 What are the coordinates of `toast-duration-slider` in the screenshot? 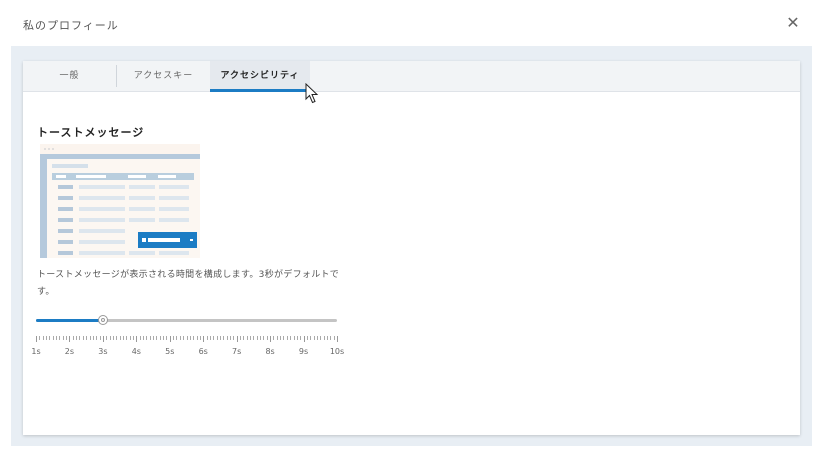 It's located at (186, 320).